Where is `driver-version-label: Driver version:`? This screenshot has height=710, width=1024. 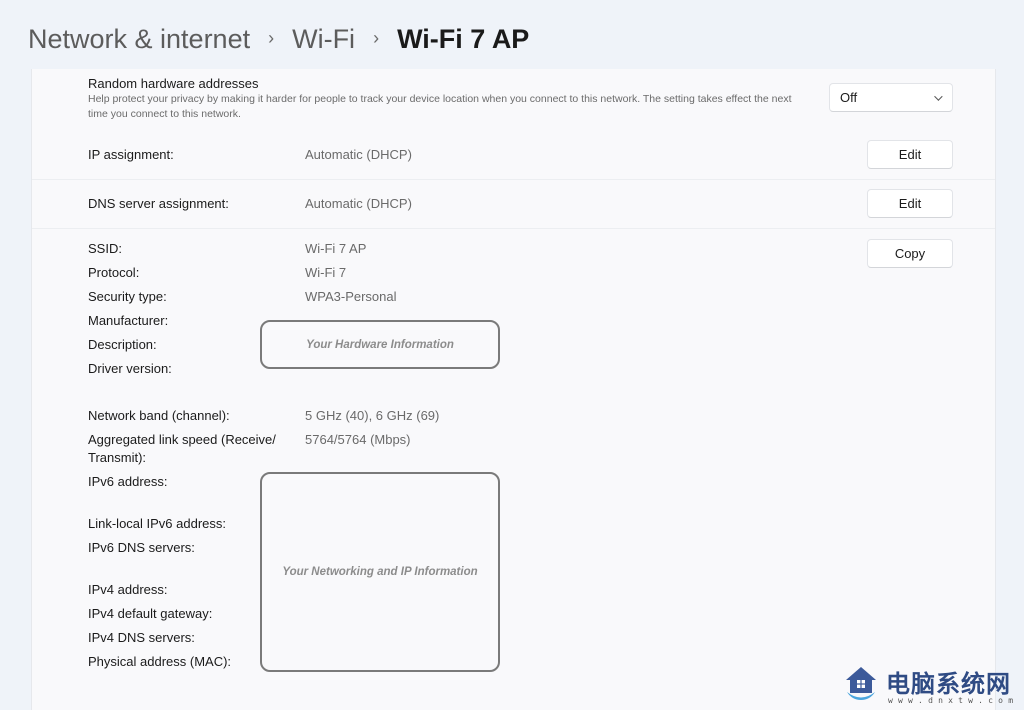
driver-version-label: Driver version: is located at coordinates (130, 368).